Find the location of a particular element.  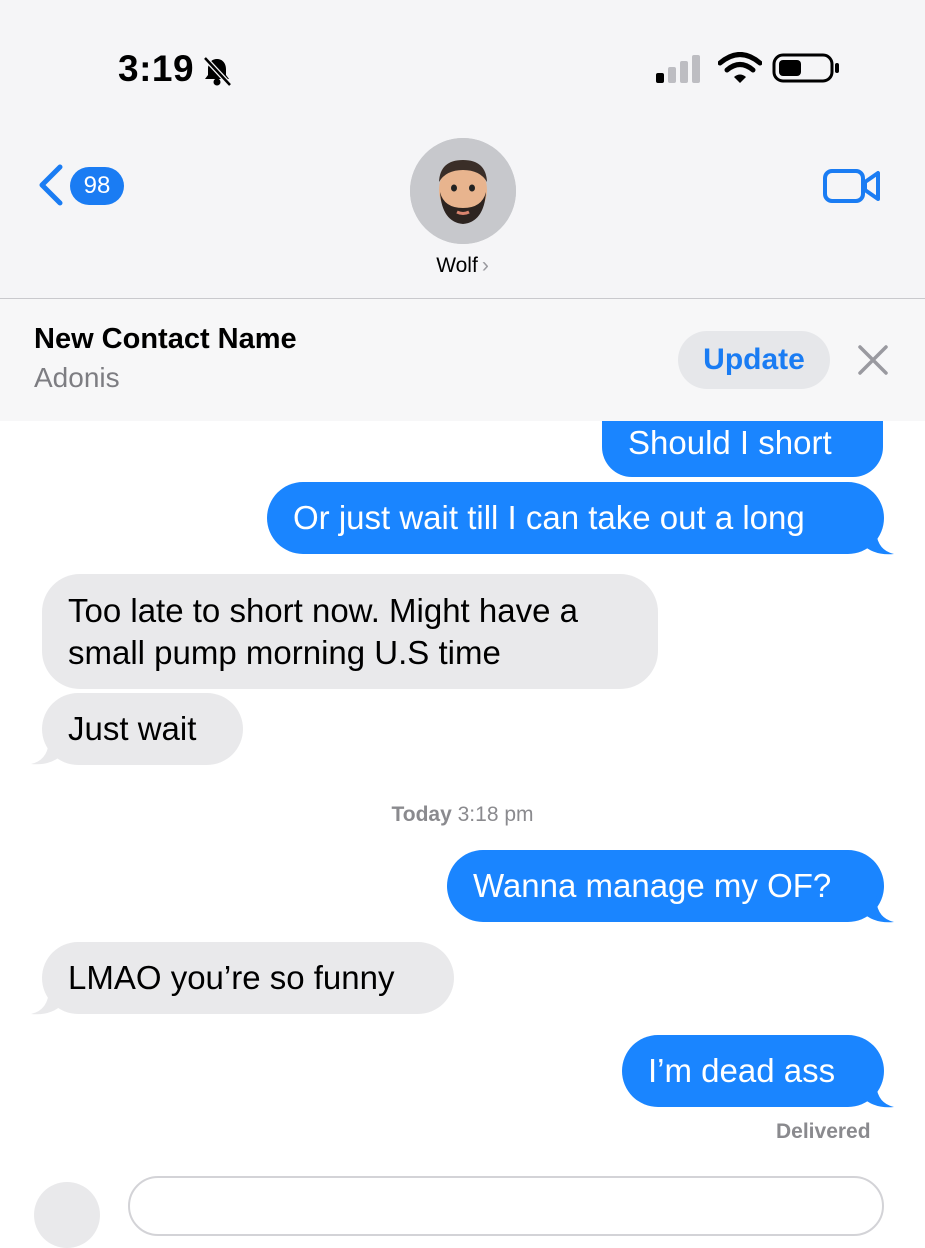

message-bubble-outgoing: Should I short is located at coordinates (742, 449).